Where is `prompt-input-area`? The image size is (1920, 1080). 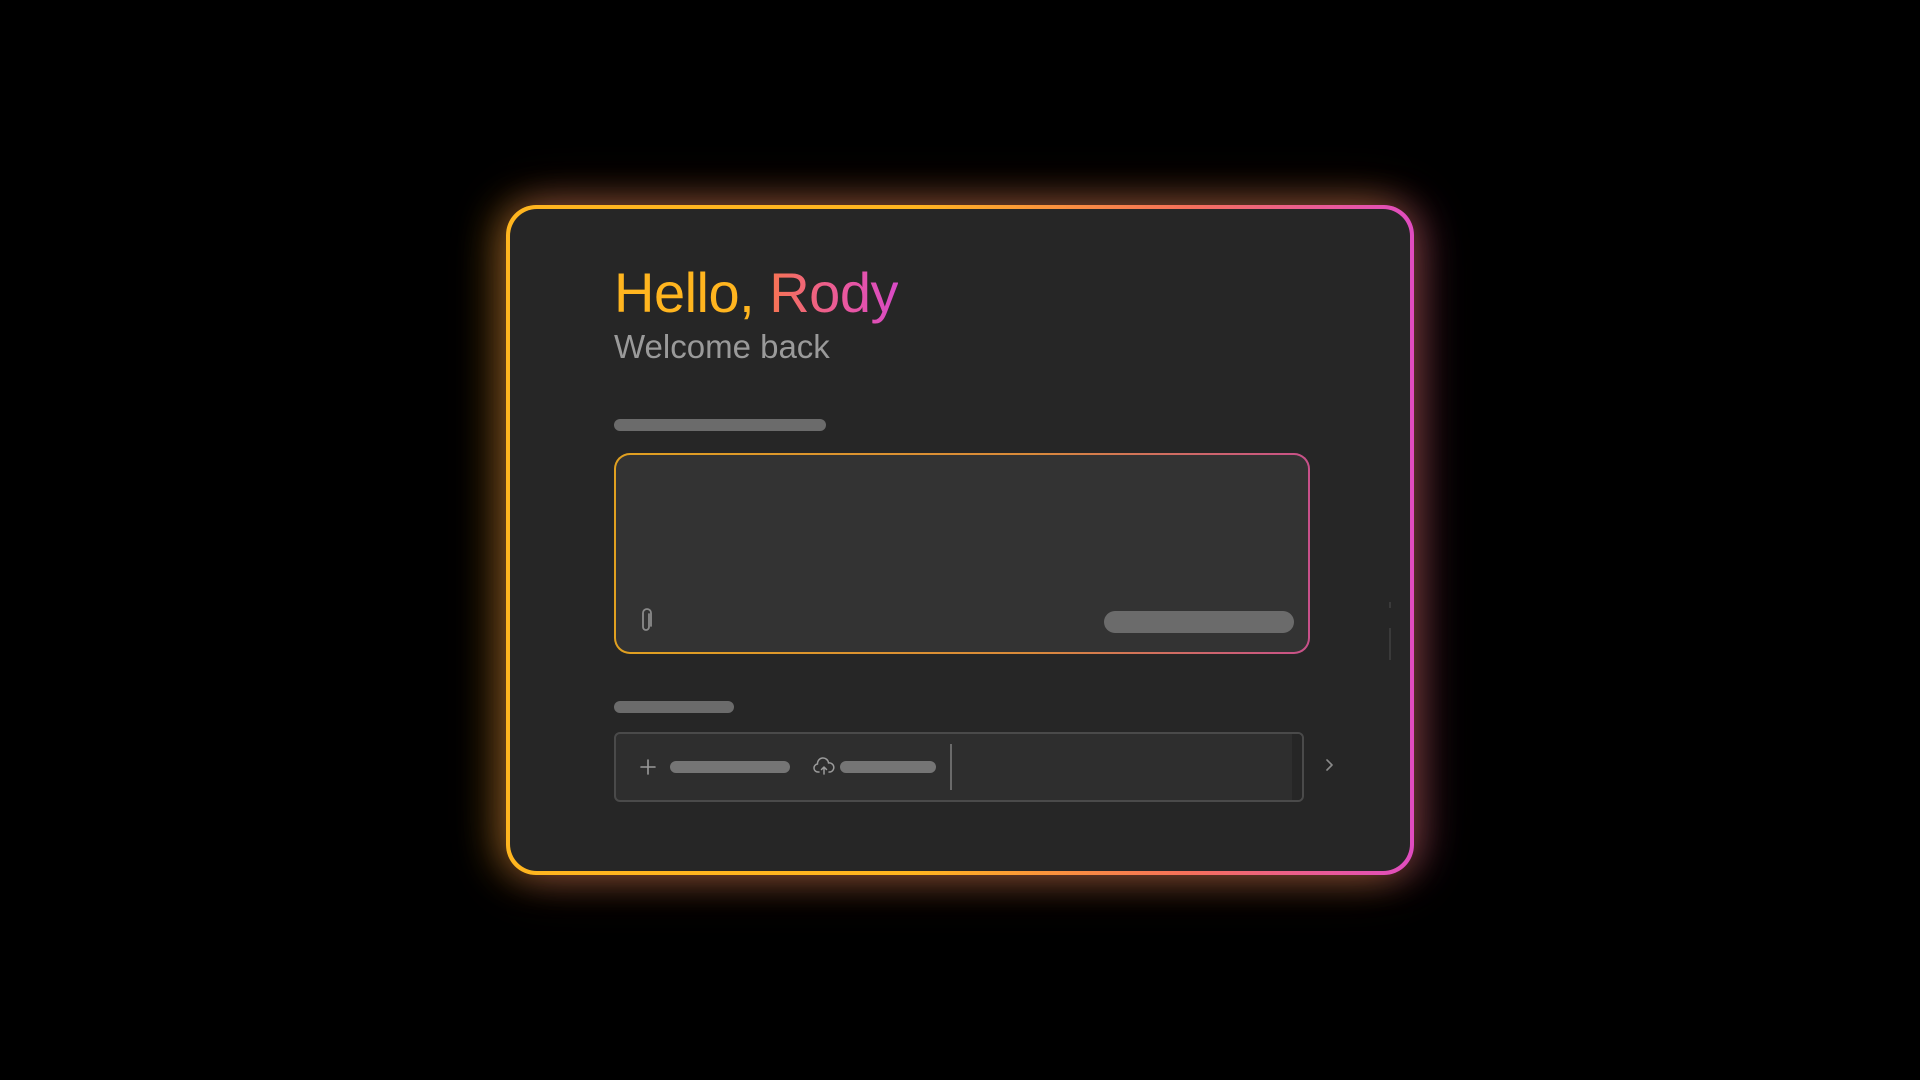 prompt-input-area is located at coordinates (962, 553).